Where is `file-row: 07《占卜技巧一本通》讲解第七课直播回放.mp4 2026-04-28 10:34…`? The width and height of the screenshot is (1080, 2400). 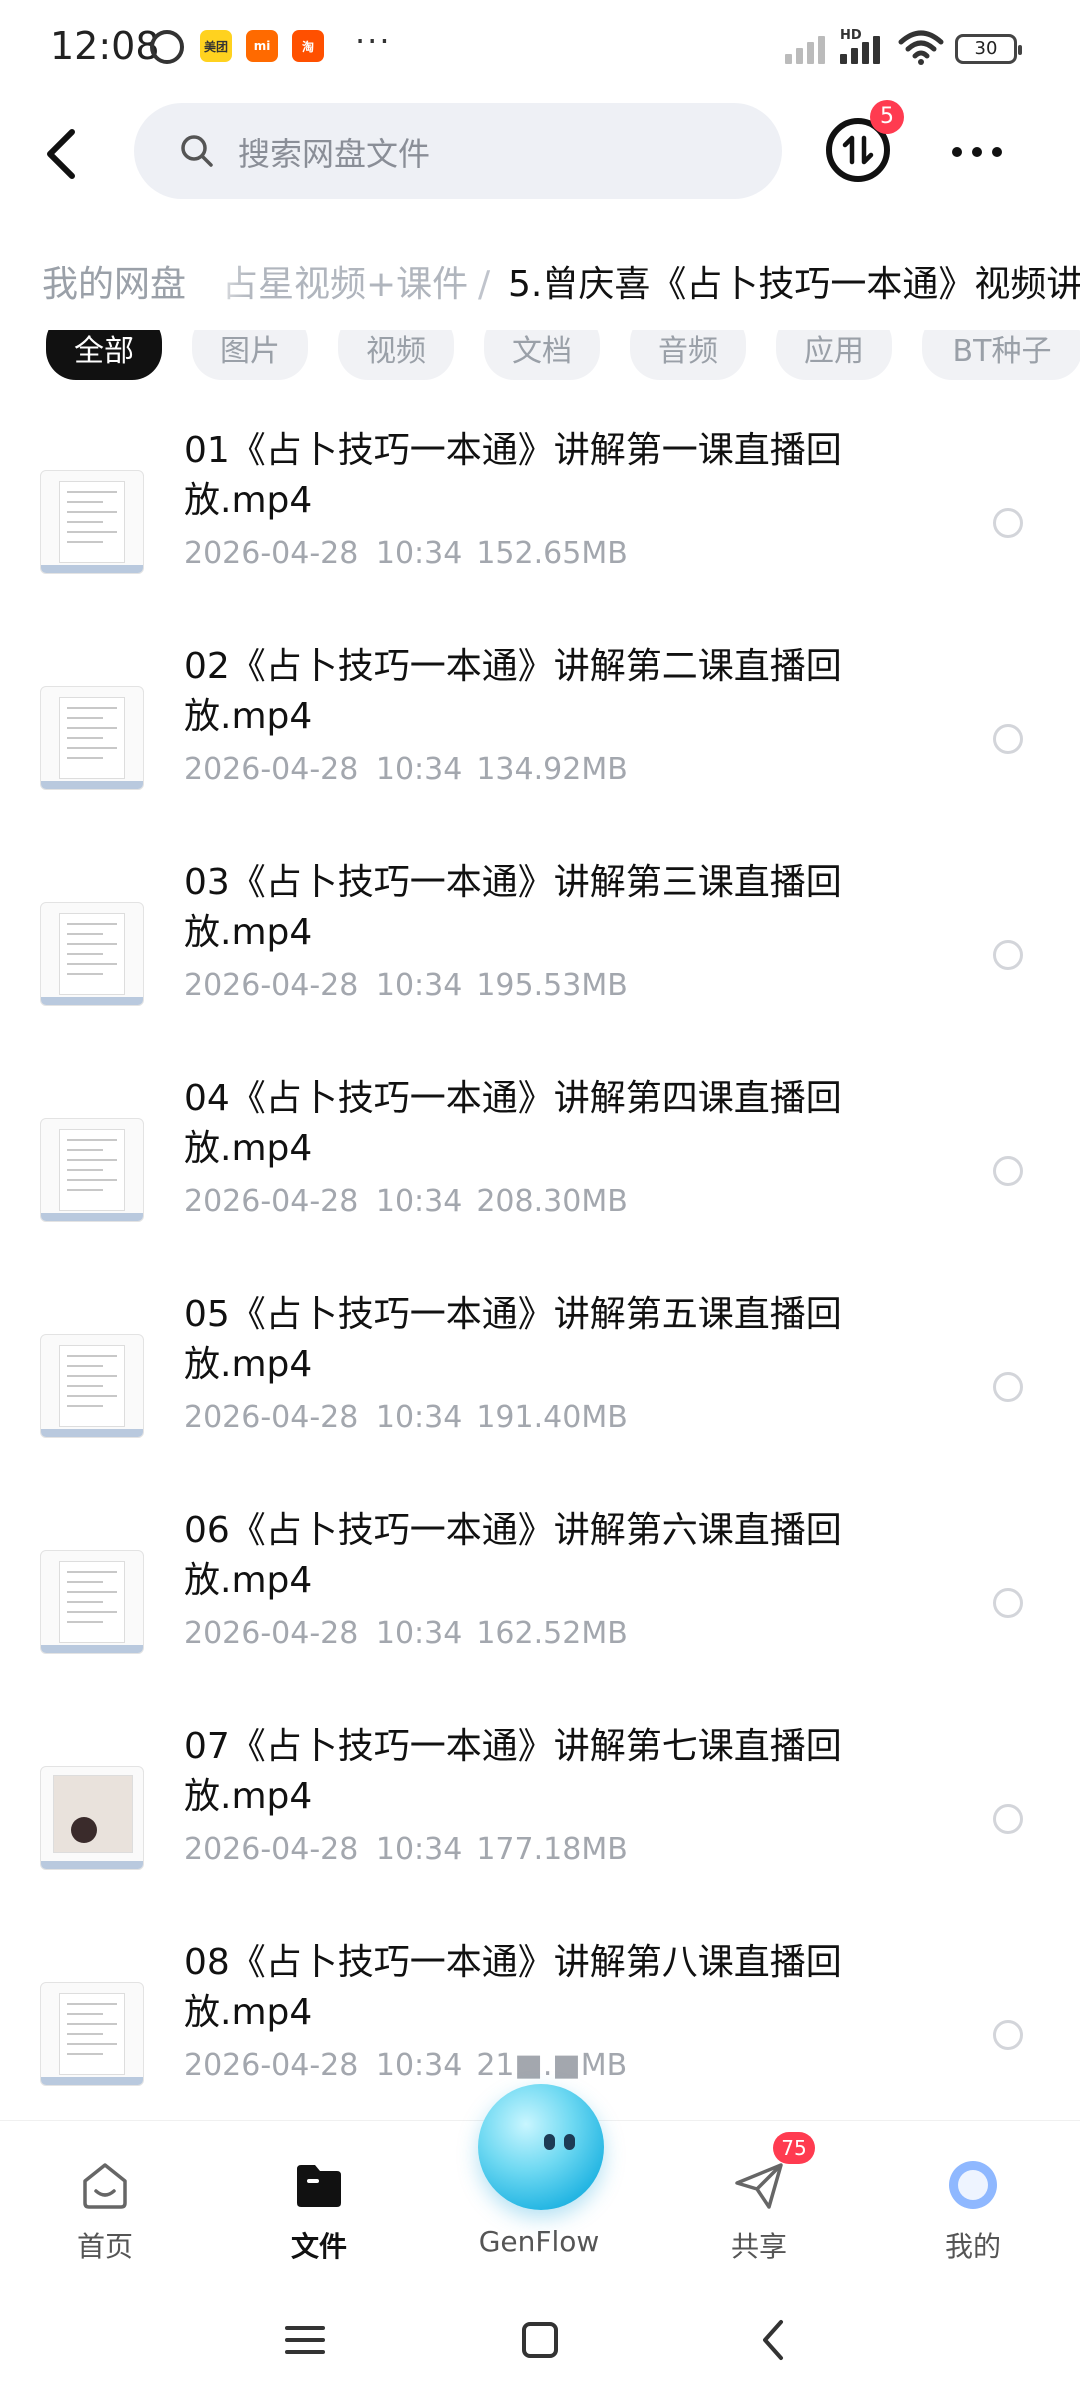 file-row: 07《占卜技巧一本通》讲解第七课直播回放.mp4 2026-04-28 10:34… is located at coordinates (540, 1814).